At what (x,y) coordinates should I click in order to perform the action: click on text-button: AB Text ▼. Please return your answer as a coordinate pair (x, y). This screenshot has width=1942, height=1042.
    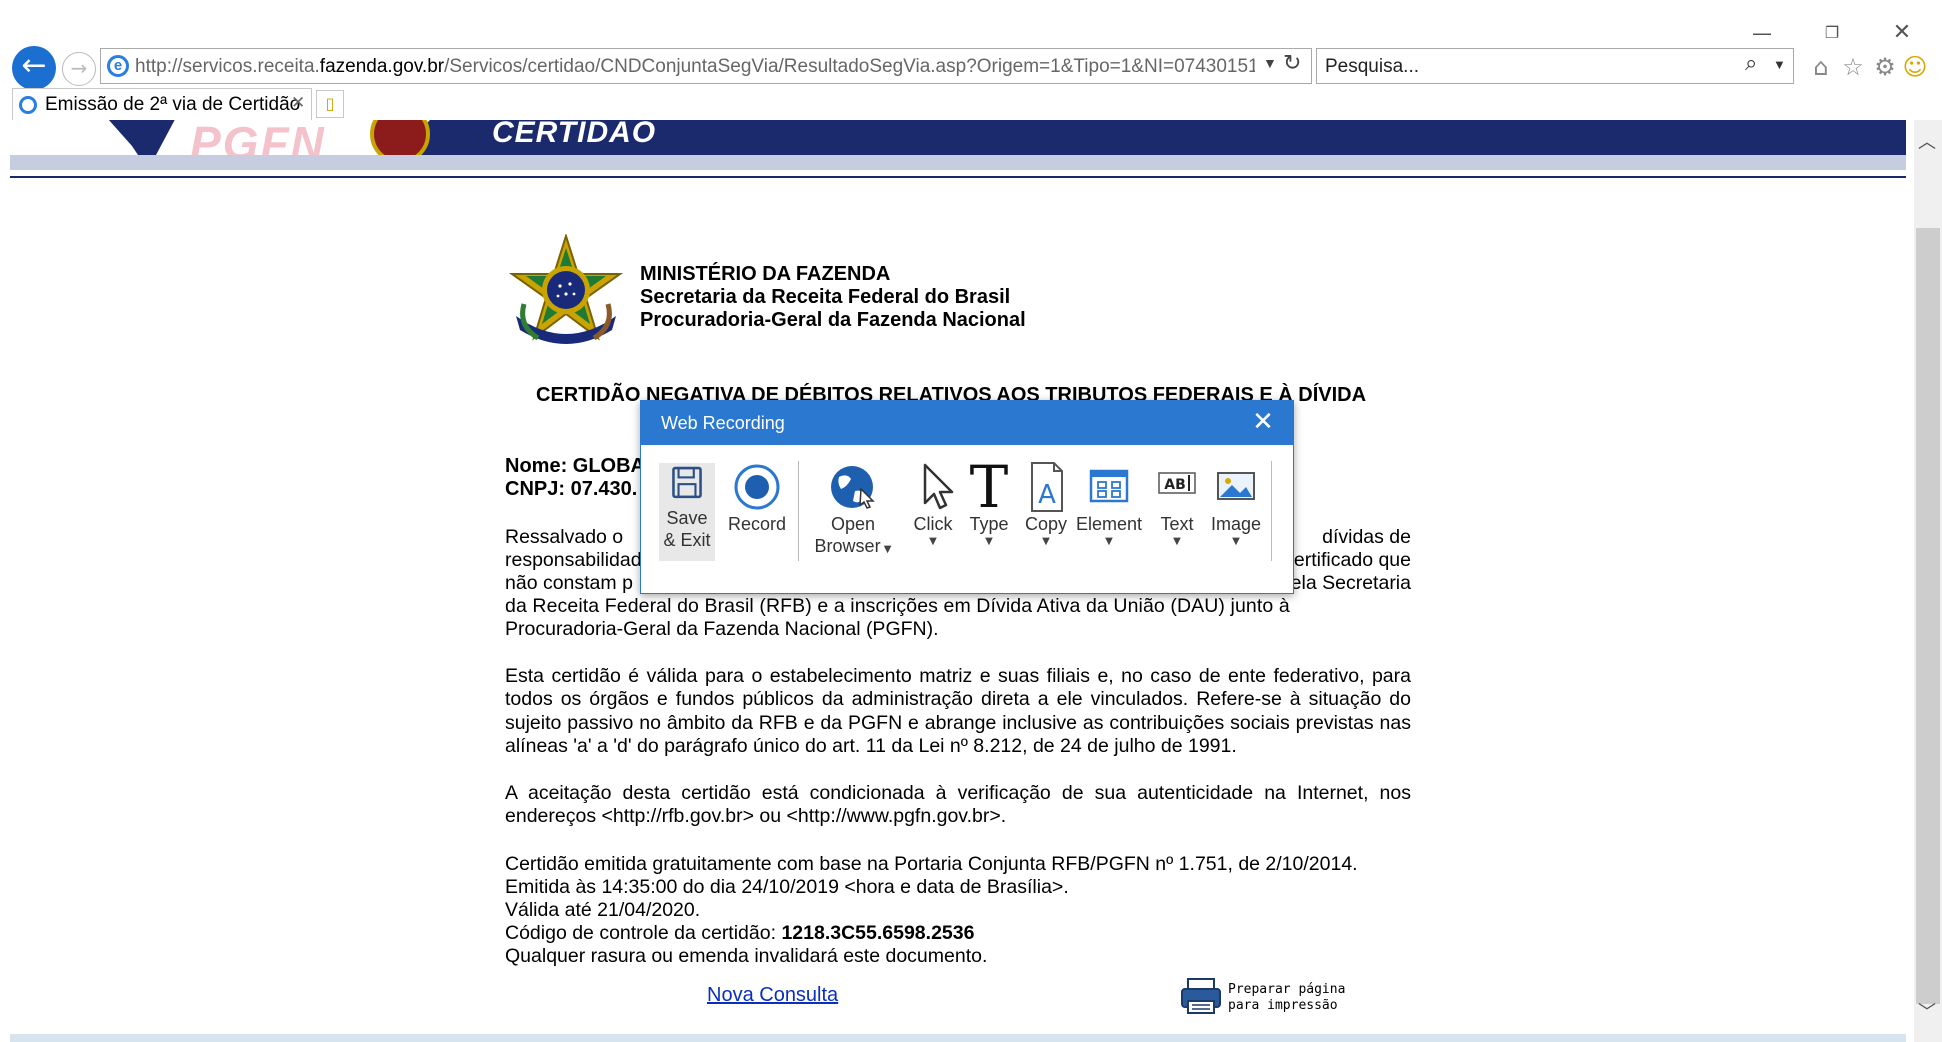
    Looking at the image, I should click on (1177, 505).